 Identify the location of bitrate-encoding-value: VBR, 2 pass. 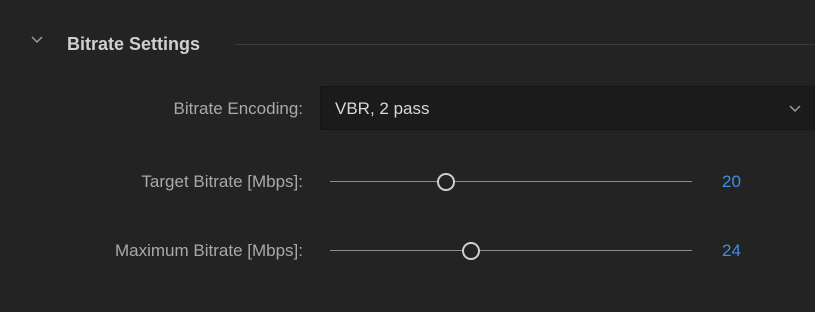
(382, 108).